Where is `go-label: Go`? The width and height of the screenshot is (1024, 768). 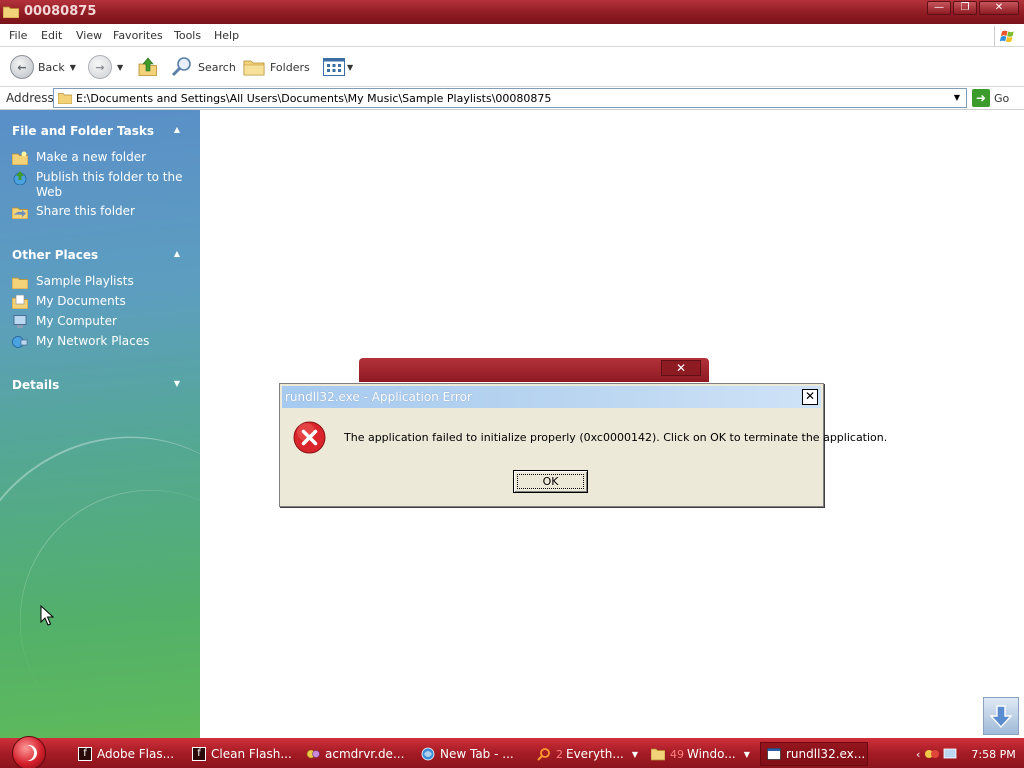 go-label: Go is located at coordinates (1002, 98).